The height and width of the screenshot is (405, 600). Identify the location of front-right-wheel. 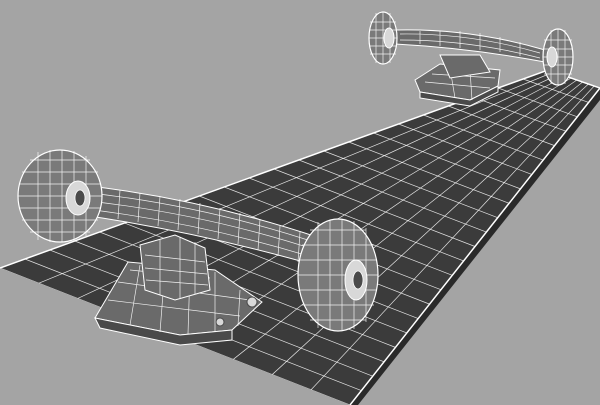
(338, 275).